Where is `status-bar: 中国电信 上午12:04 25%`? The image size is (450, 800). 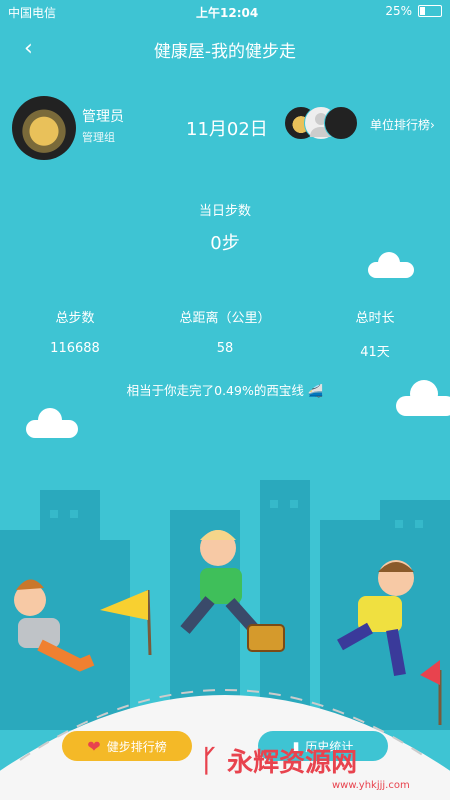 status-bar: 中国电信 上午12:04 25% is located at coordinates (225, 11).